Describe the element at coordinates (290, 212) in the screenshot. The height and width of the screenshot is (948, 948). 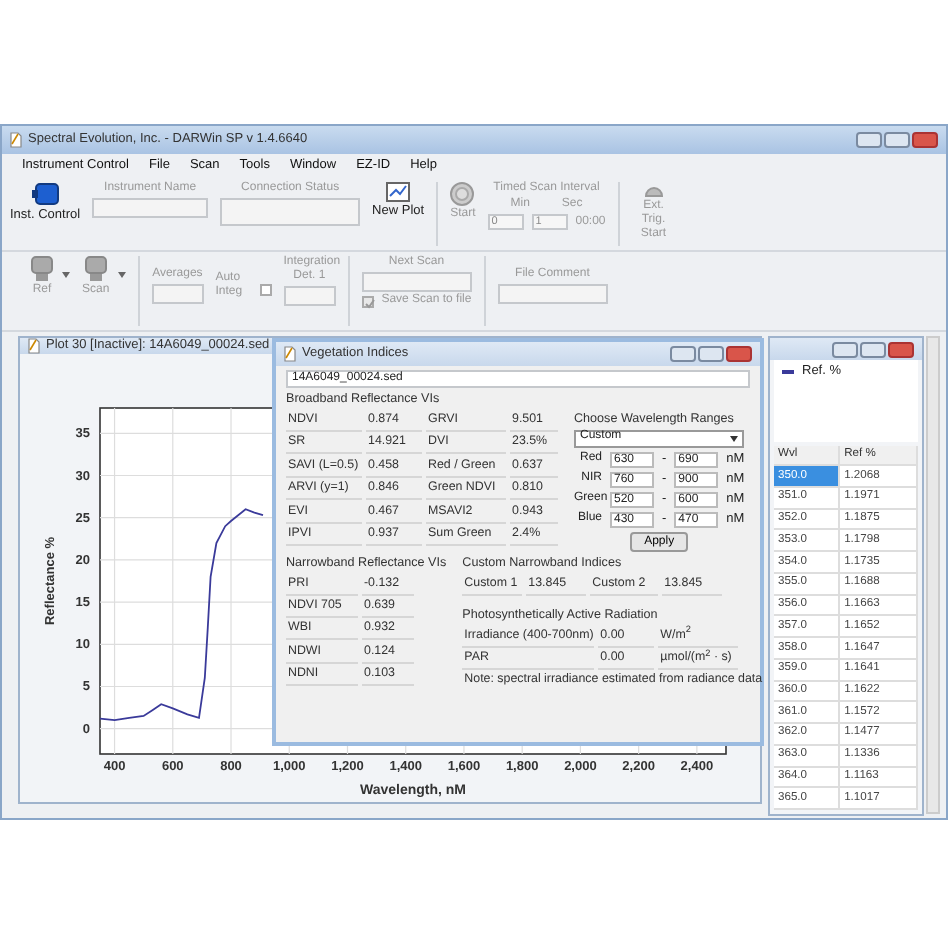
I see `connection-status-field` at that location.